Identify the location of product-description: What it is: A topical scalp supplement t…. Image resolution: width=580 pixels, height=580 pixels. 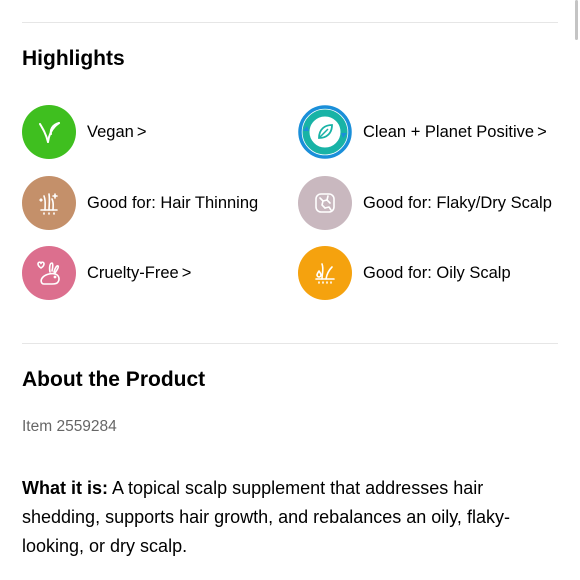
(290, 517).